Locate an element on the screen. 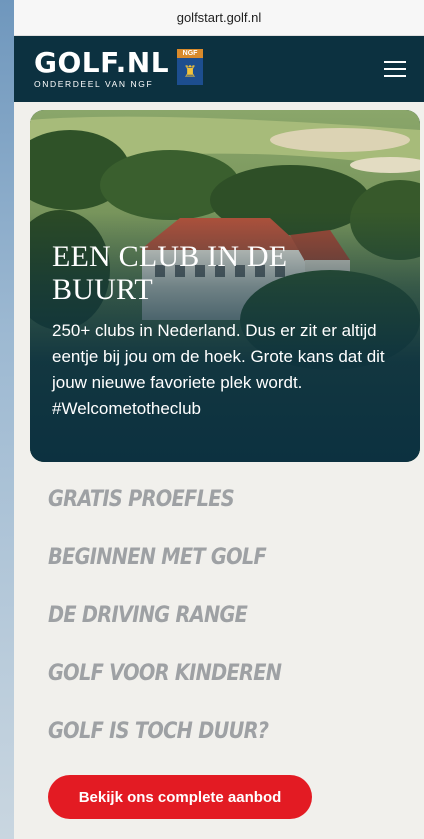  url-text: golfstart.golf.nl is located at coordinates (219, 17).